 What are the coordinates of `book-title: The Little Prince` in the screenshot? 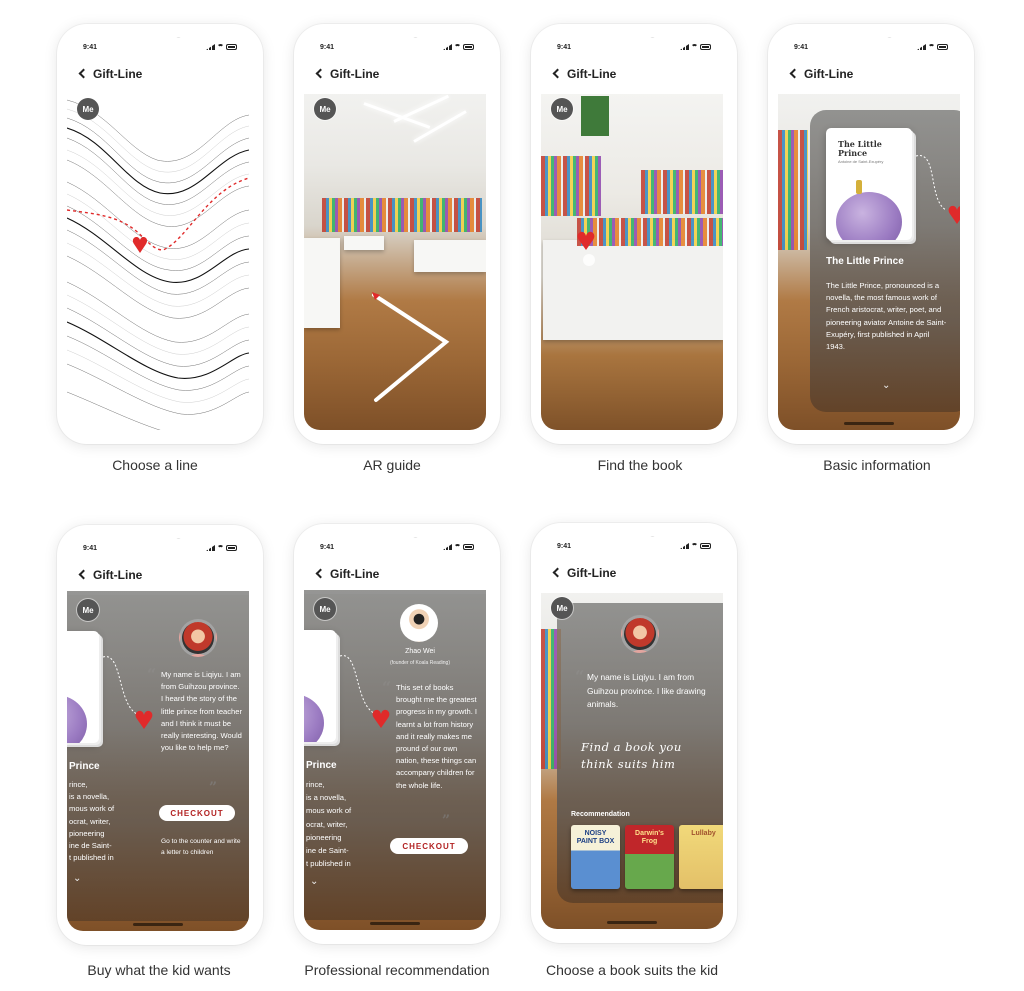 It's located at (865, 261).